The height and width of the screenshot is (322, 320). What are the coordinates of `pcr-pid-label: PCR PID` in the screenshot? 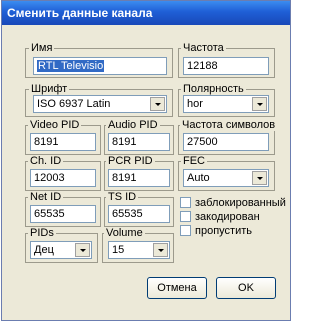 It's located at (130, 161).